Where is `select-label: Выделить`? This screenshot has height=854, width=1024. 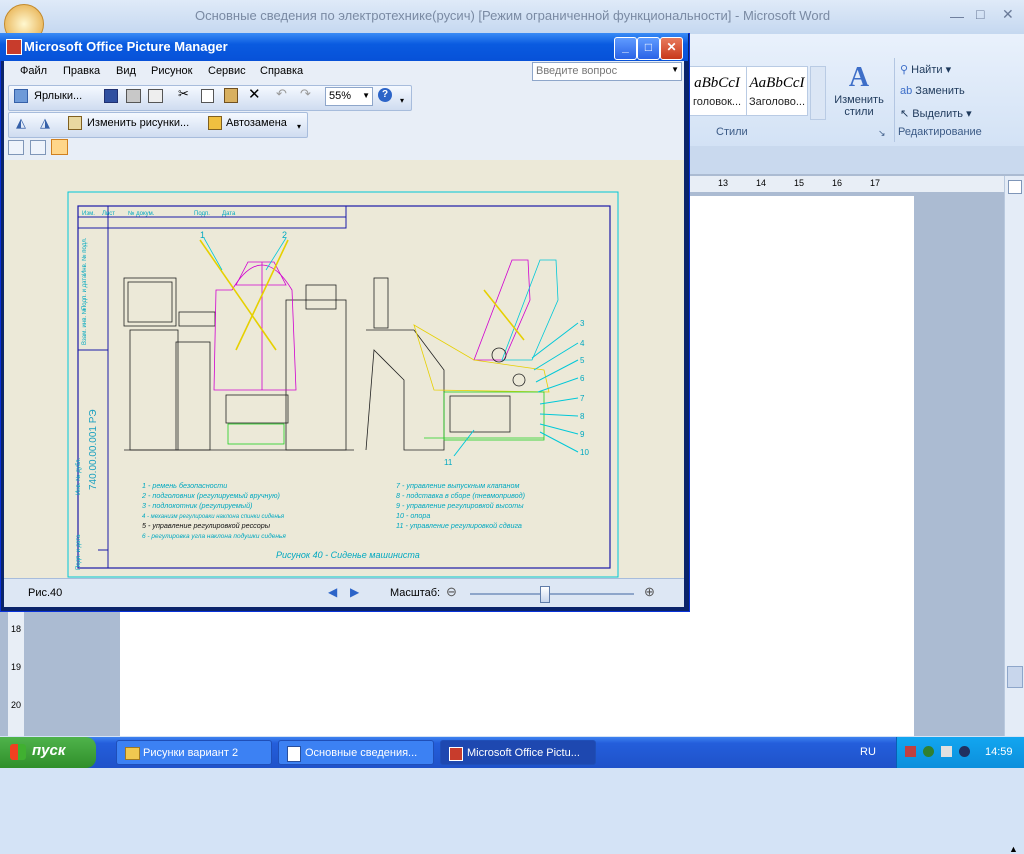 select-label: Выделить is located at coordinates (938, 114).